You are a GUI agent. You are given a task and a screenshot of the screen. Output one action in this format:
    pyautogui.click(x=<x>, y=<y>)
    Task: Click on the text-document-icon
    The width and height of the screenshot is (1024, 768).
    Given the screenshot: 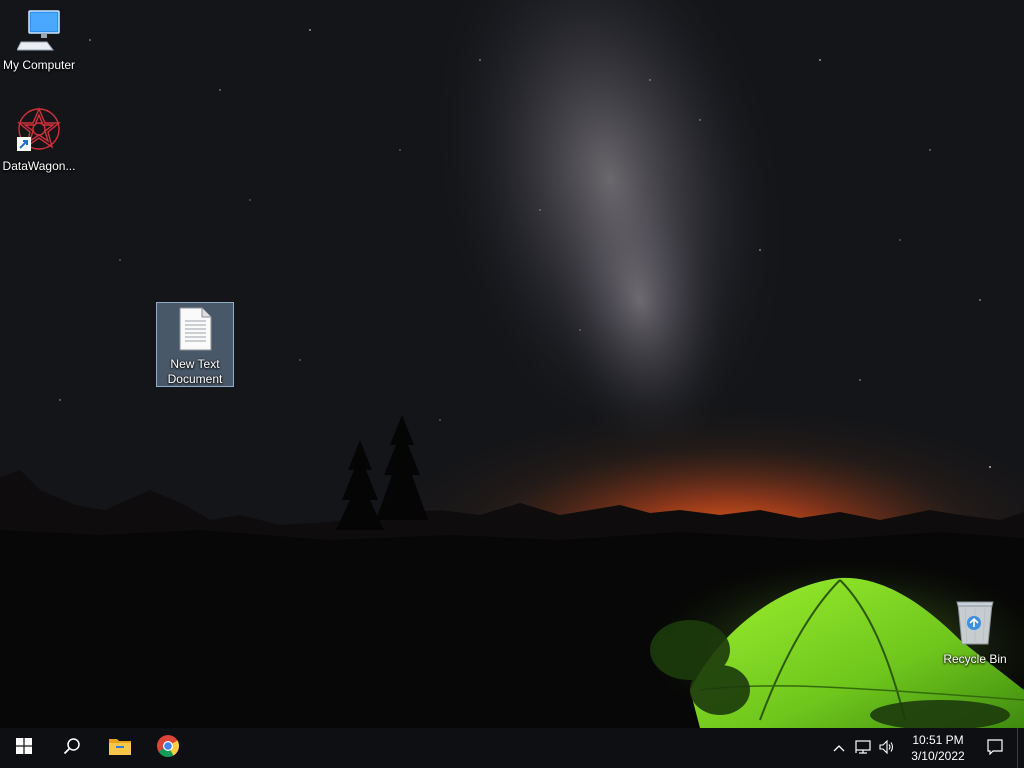 What is the action you would take?
    pyautogui.click(x=195, y=331)
    